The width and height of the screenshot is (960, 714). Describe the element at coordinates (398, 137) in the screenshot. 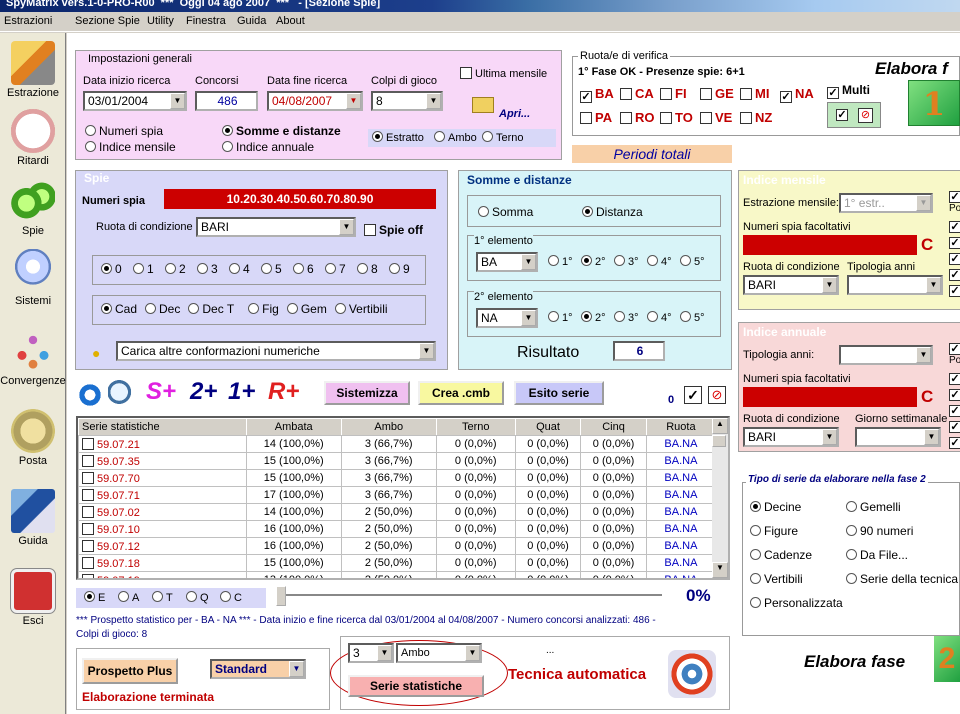

I see `opt-estratto: Estratto` at that location.